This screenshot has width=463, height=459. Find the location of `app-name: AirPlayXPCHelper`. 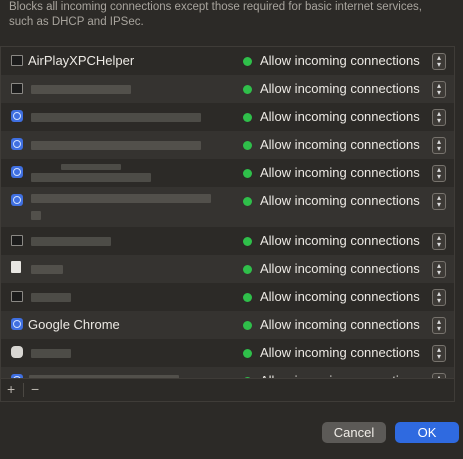

app-name: AirPlayXPCHelper is located at coordinates (81, 60).